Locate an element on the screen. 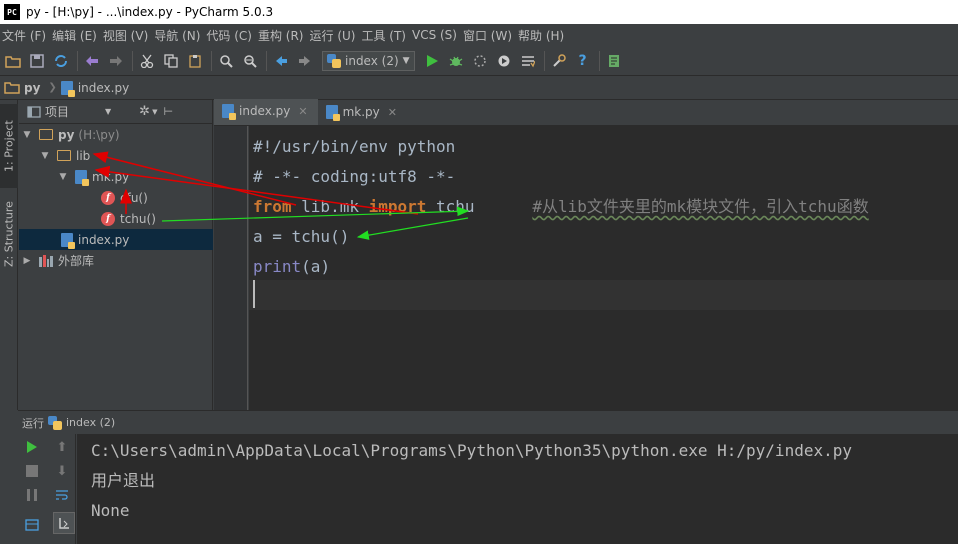 The width and height of the screenshot is (958, 544). tasks-icon is located at coordinates (528, 61).